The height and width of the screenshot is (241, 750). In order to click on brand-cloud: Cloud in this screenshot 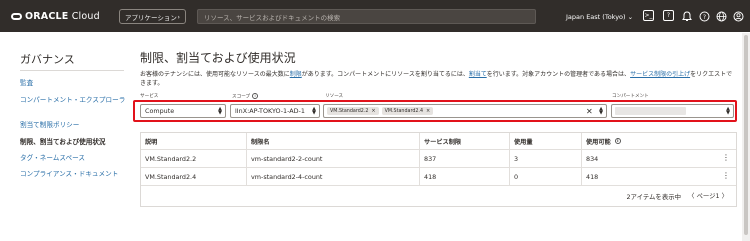, I will do `click(84, 16)`.